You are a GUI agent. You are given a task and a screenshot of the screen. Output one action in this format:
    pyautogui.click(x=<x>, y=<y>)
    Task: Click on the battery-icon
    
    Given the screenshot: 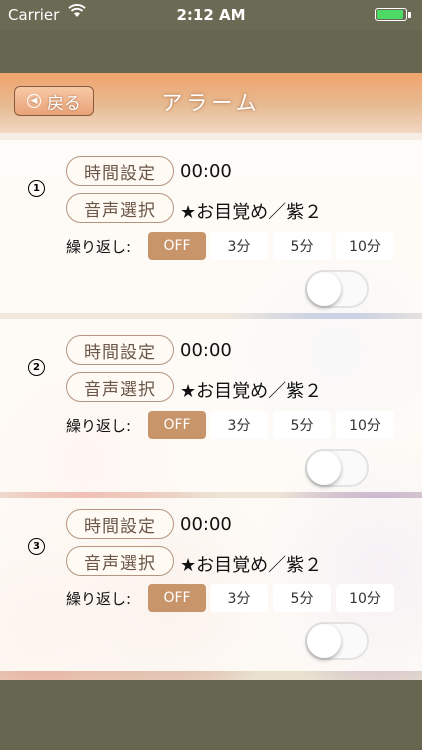 What is the action you would take?
    pyautogui.click(x=394, y=15)
    